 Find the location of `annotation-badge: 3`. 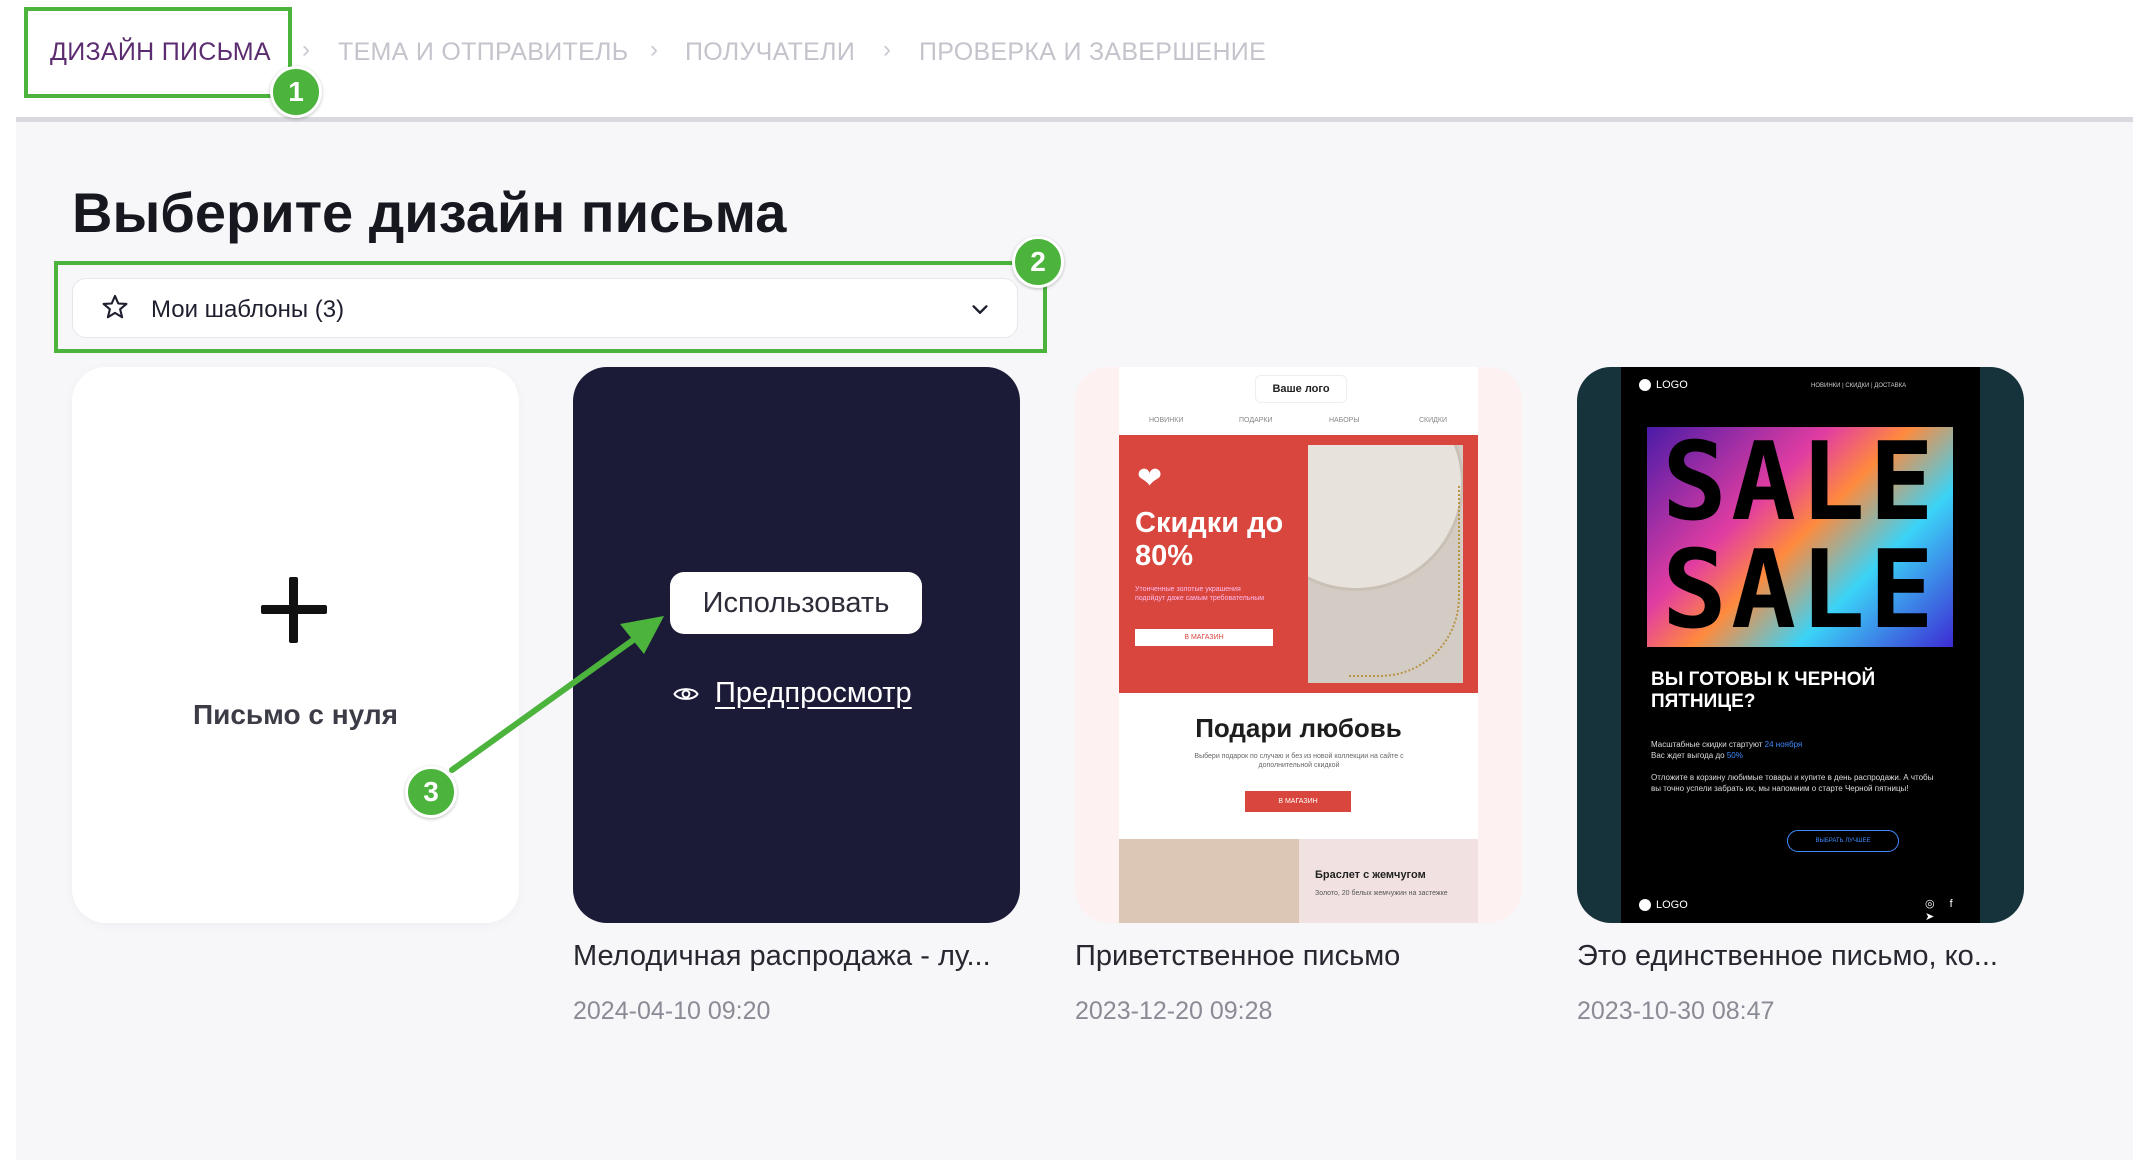

annotation-badge: 3 is located at coordinates (431, 792).